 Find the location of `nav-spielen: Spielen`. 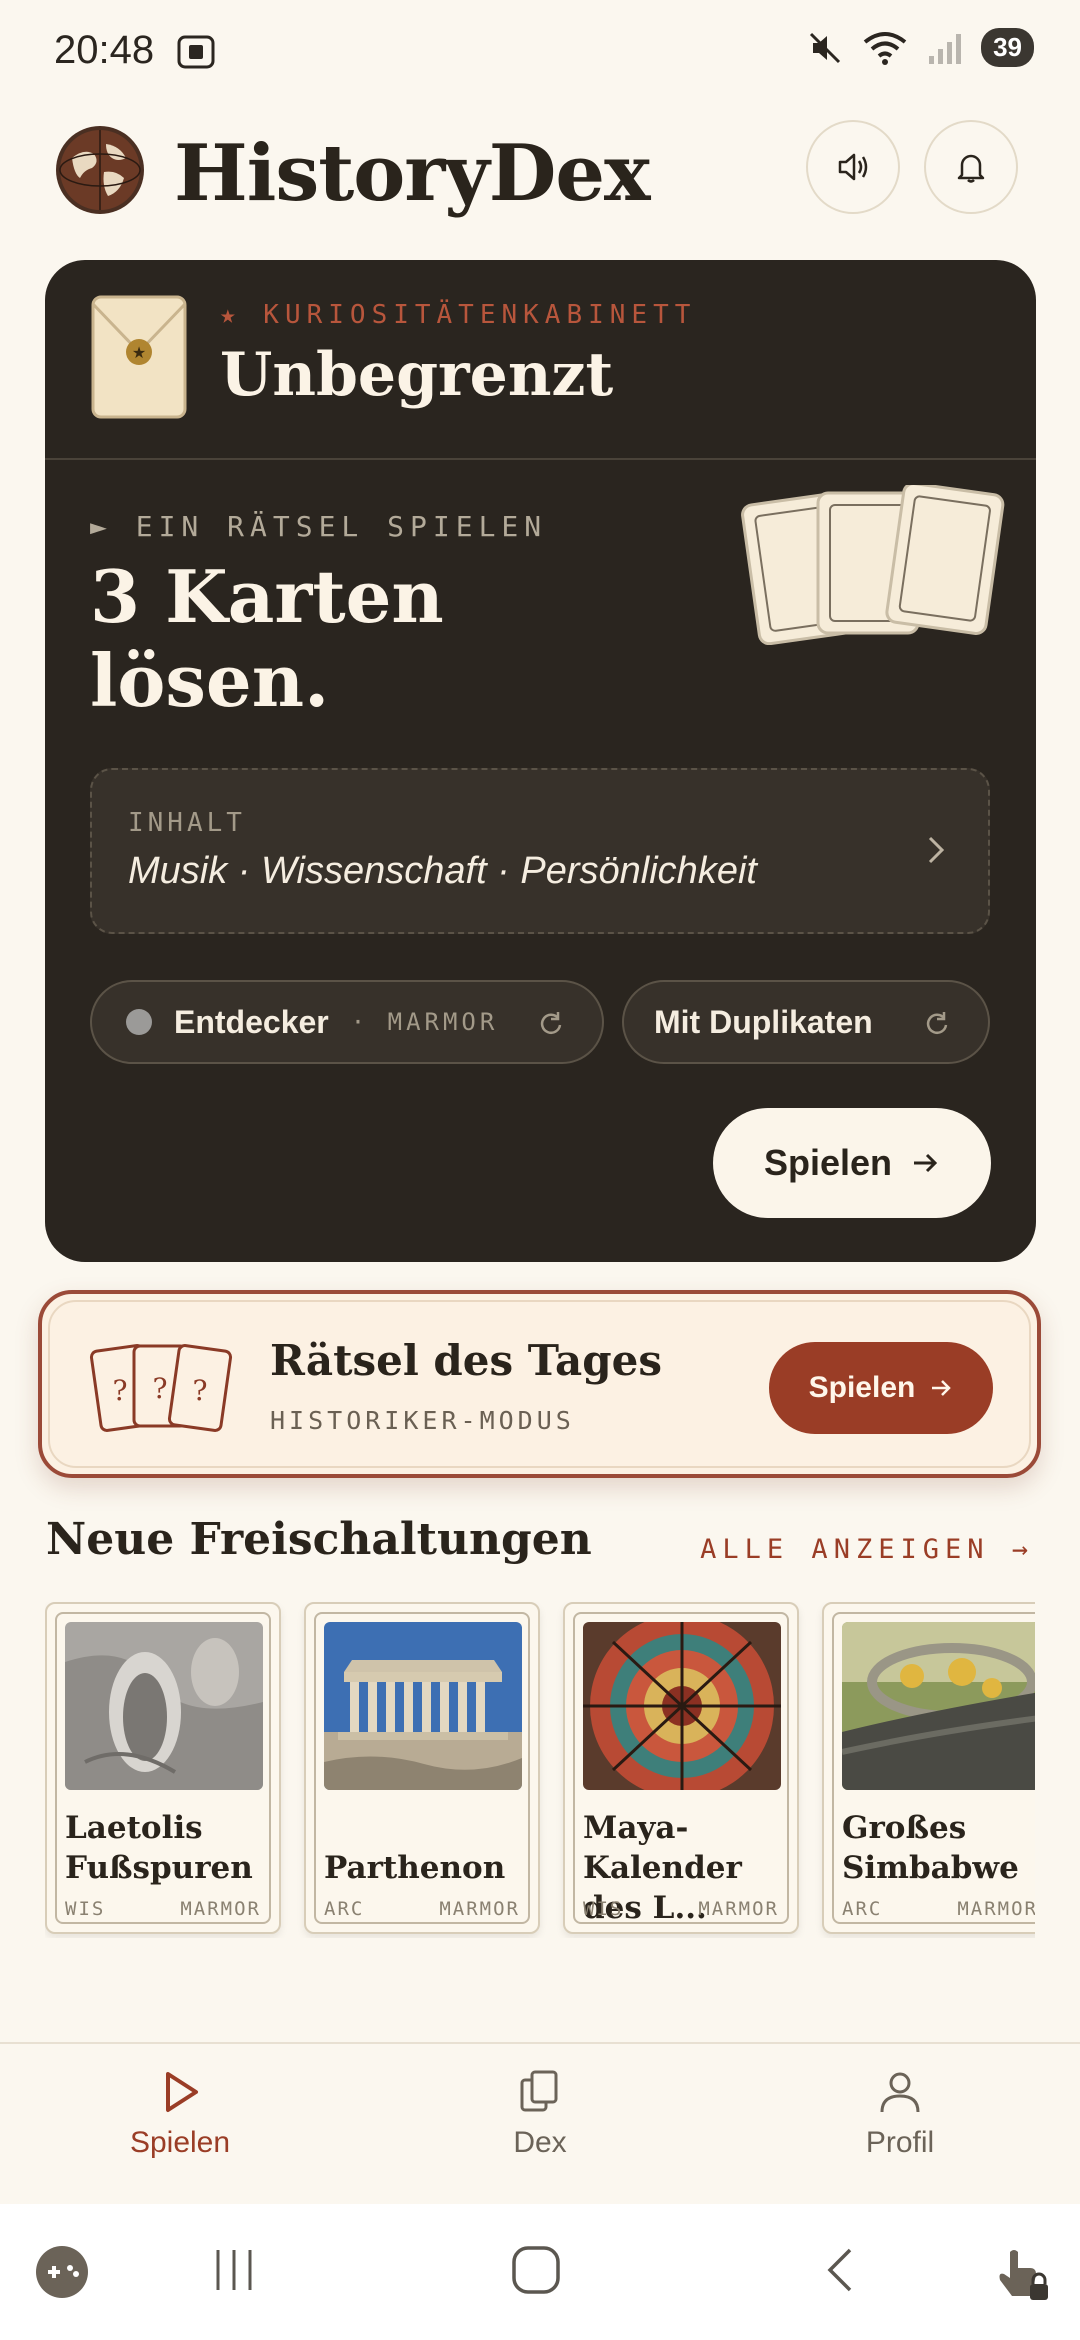

nav-spielen: Spielen is located at coordinates (180, 2114).